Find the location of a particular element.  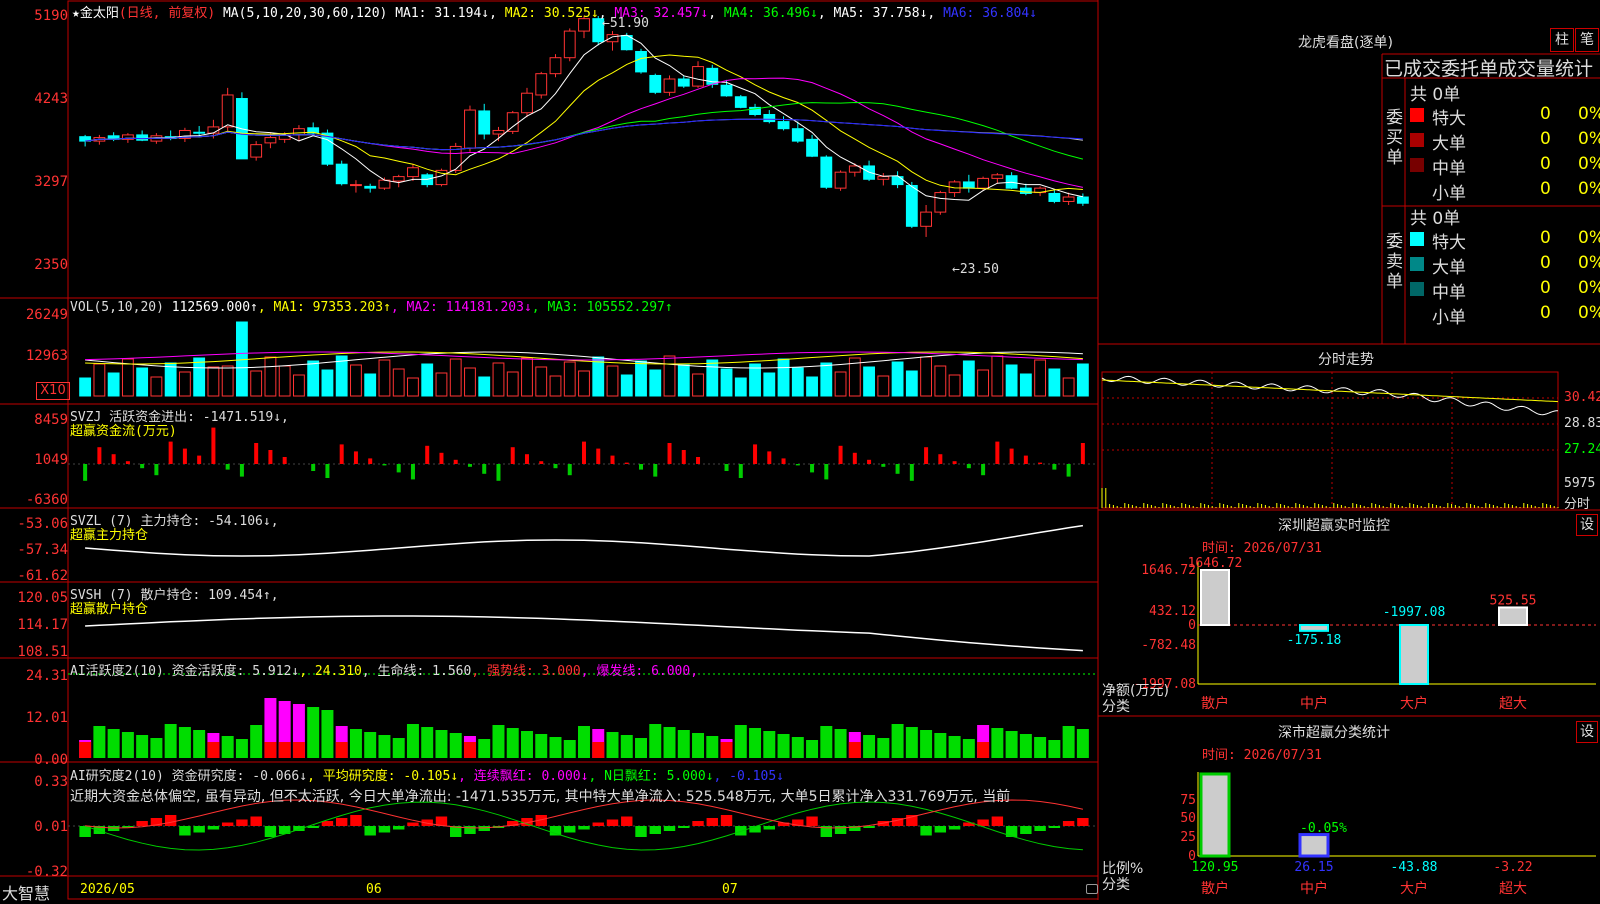

buy-total: 共 0单 is located at coordinates (1435, 95).